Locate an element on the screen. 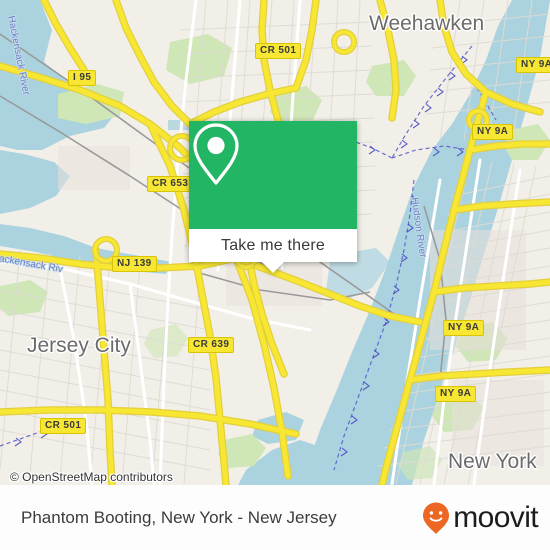 This screenshot has height=550, width=550. road-shield-ny-9a-4: NY 9A is located at coordinates (456, 394).